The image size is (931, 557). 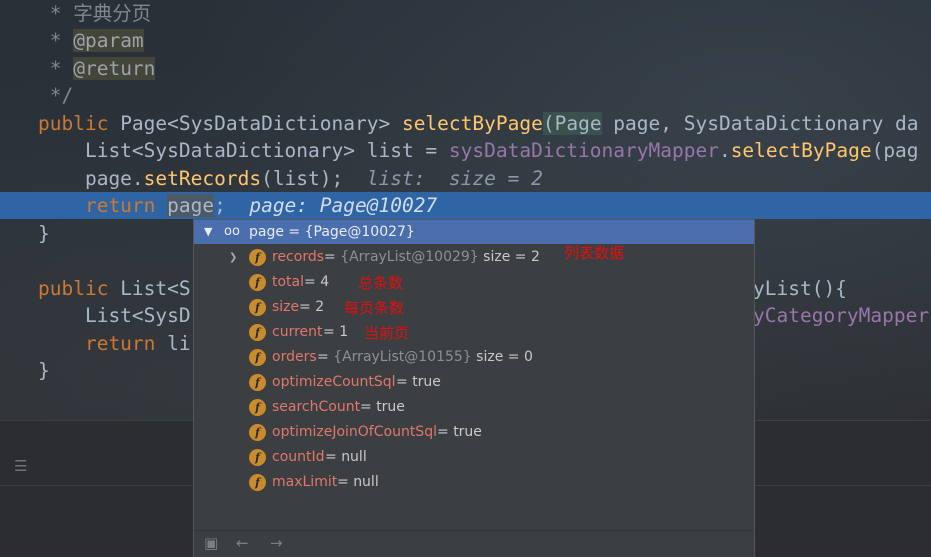 What do you see at coordinates (179, 343) in the screenshot?
I see `code-text: li` at bounding box center [179, 343].